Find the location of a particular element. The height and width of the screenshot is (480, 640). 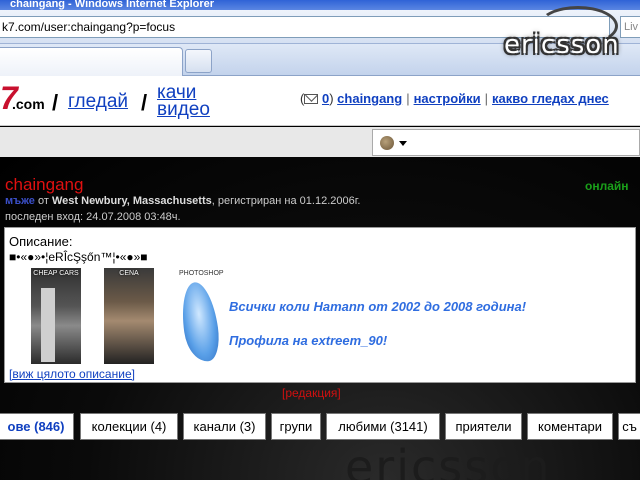

promo-text-profile: Профила на extreem_90! is located at coordinates (308, 340).